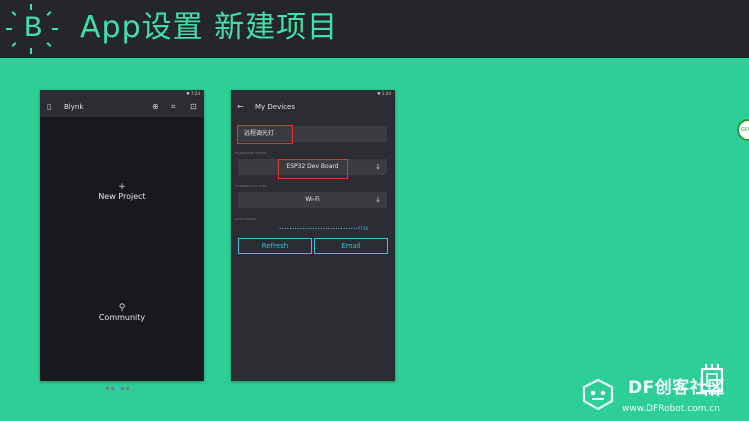 The width and height of the screenshot is (749, 421). I want to click on highlight-box-project-name, so click(265, 134).